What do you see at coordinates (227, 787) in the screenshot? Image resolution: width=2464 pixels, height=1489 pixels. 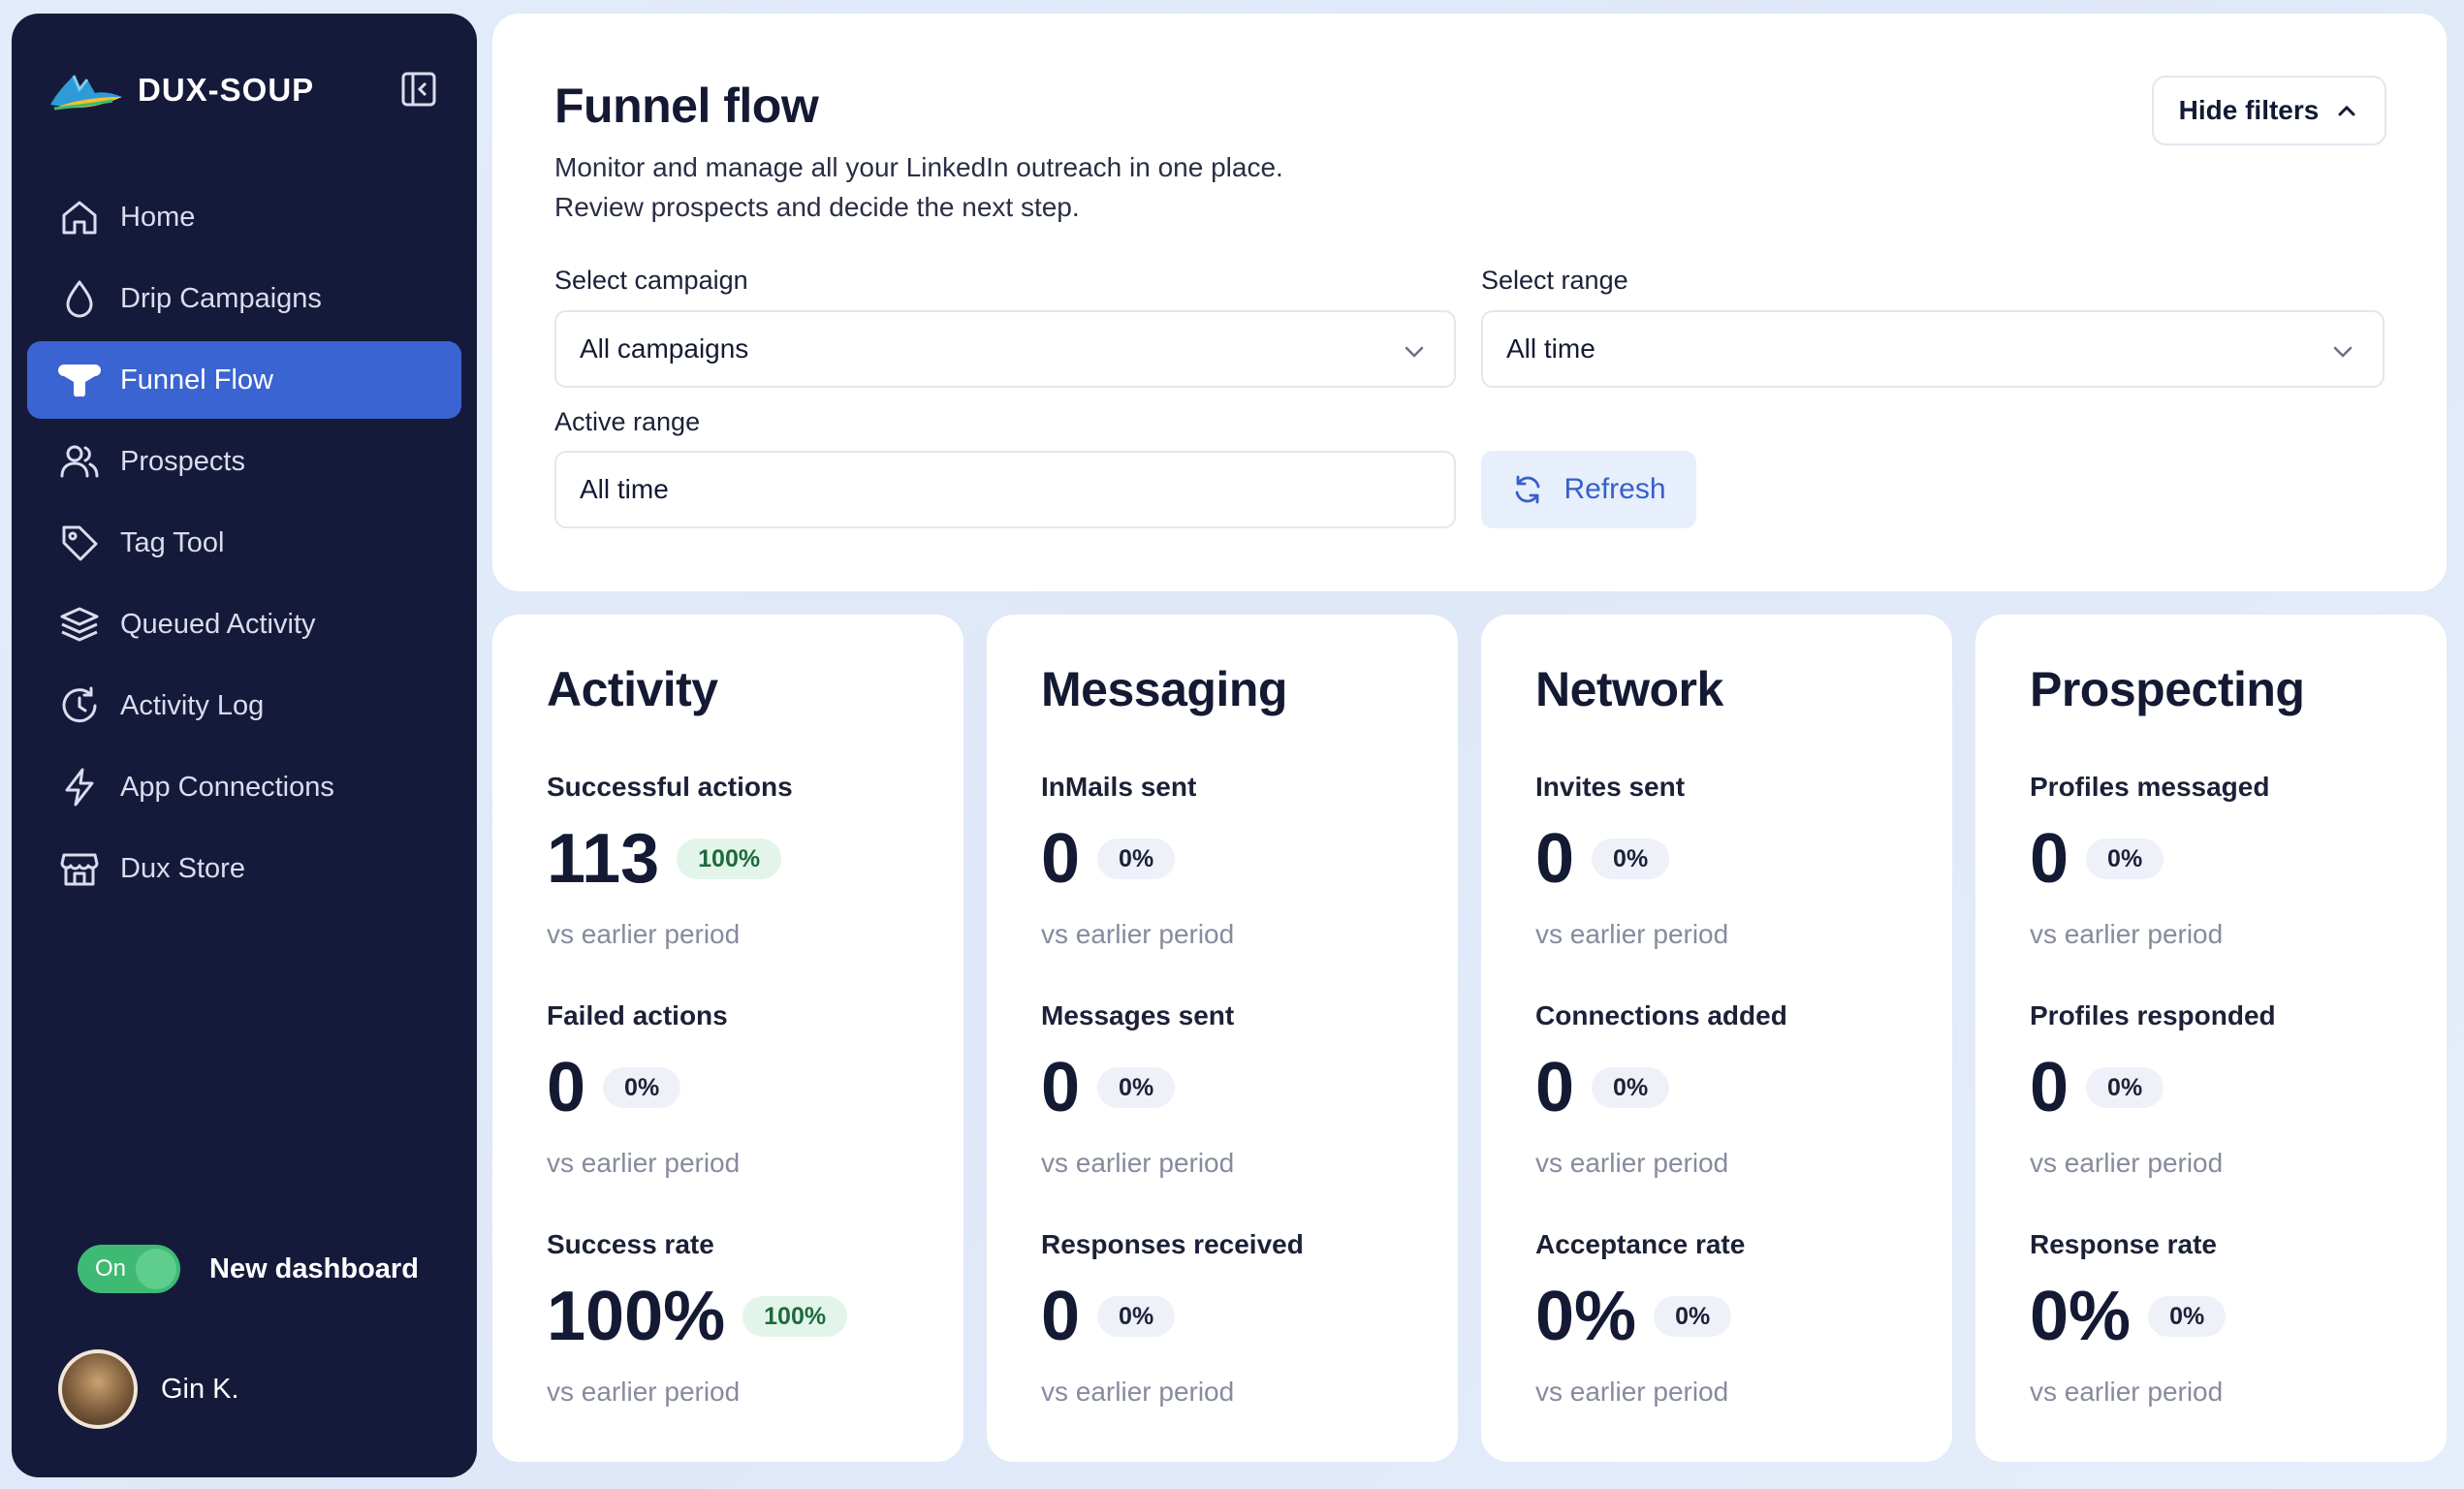 I see `sidebar-item-label: App Connections` at bounding box center [227, 787].